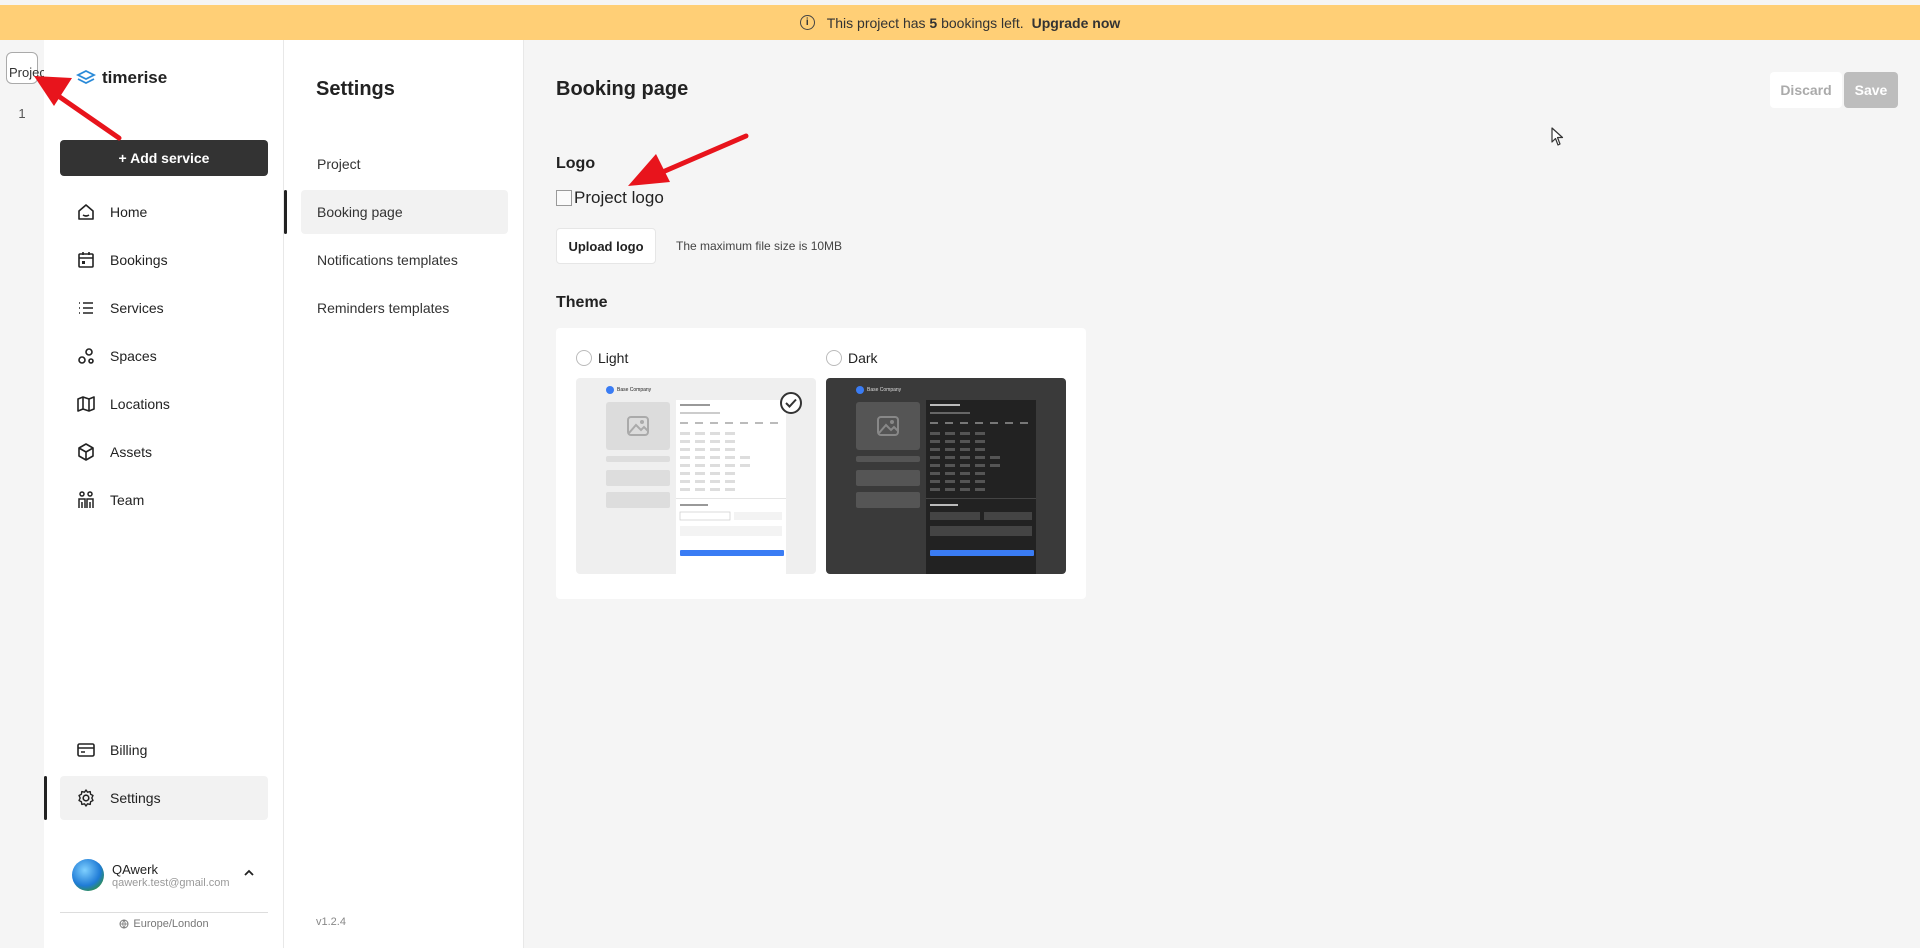 The height and width of the screenshot is (948, 1920). What do you see at coordinates (1806, 90) in the screenshot?
I see `discard-button: Discard` at bounding box center [1806, 90].